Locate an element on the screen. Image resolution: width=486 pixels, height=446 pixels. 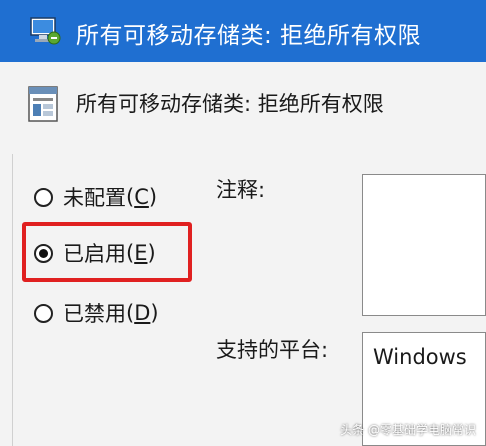
window-title: 所有可移动存储类: 拒绝所有权限 is located at coordinates (249, 36).